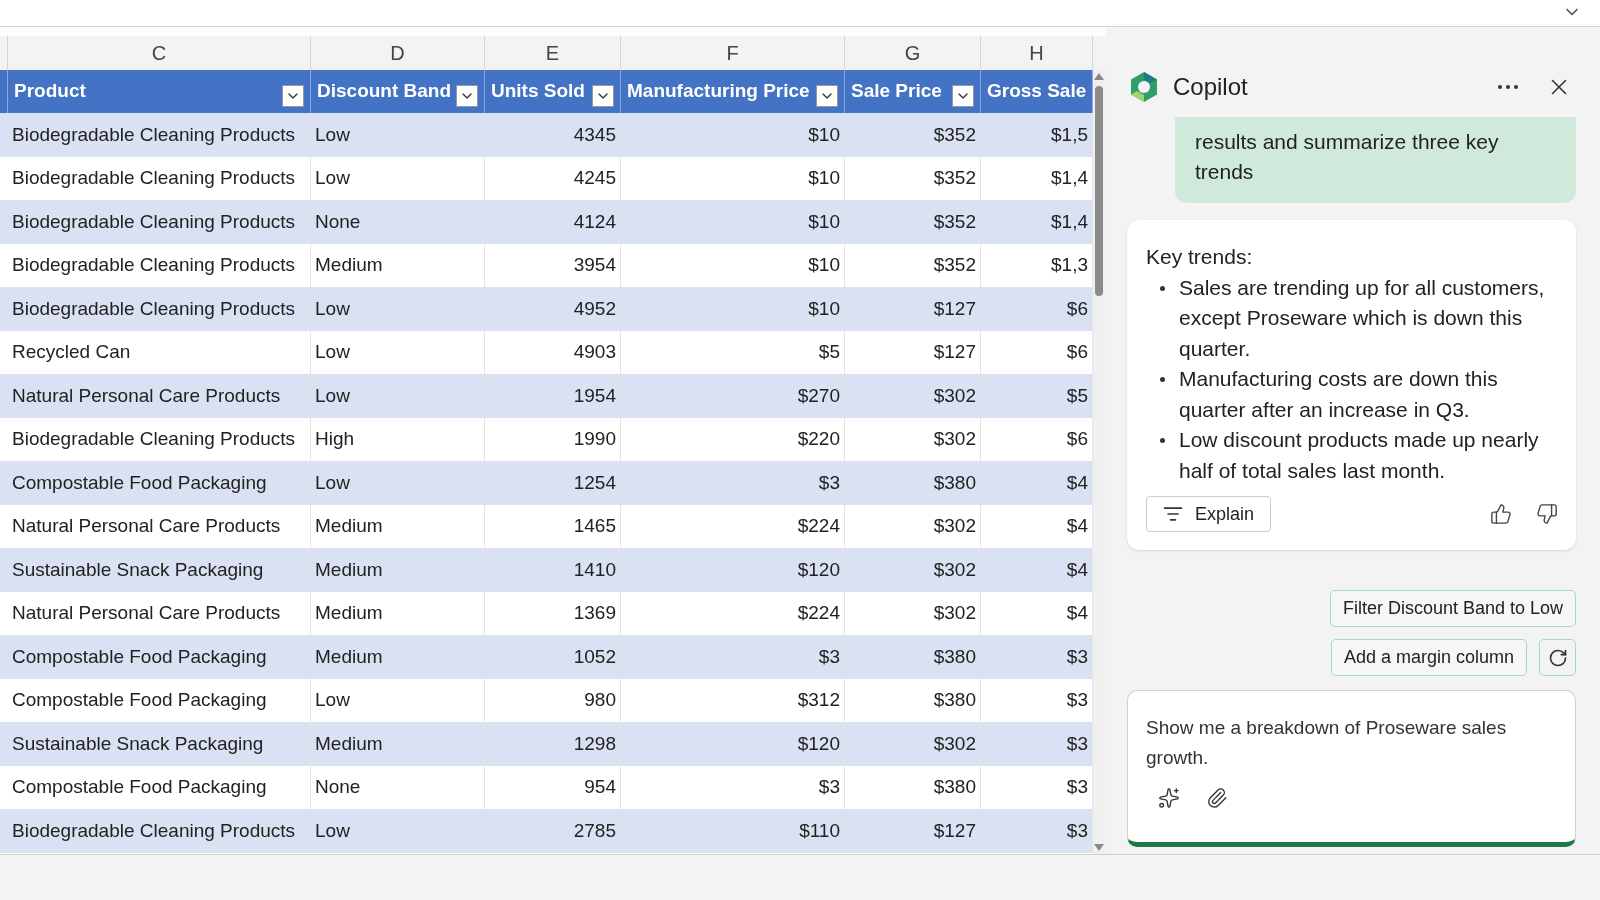 The image size is (1600, 900). What do you see at coordinates (397, 53) in the screenshot?
I see `column-letter: D` at bounding box center [397, 53].